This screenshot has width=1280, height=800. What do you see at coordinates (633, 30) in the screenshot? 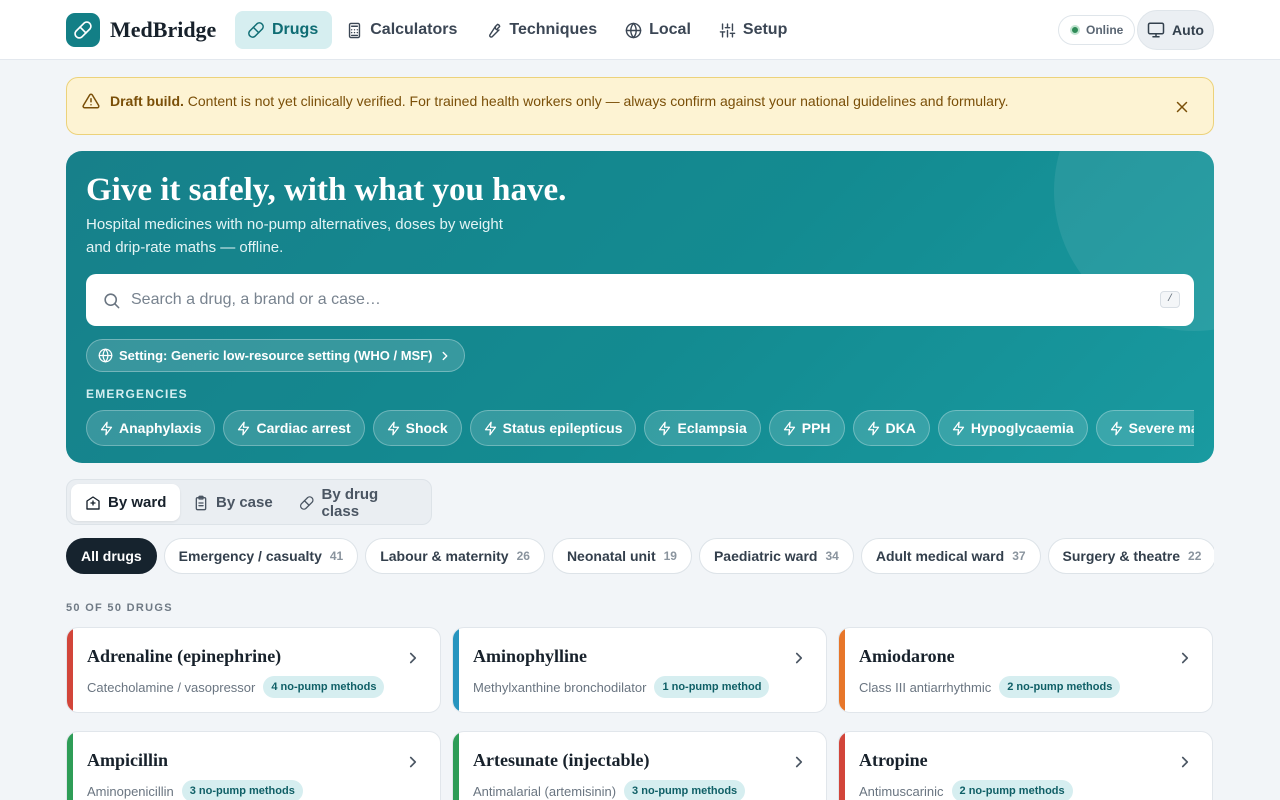
I see `globe-icon` at bounding box center [633, 30].